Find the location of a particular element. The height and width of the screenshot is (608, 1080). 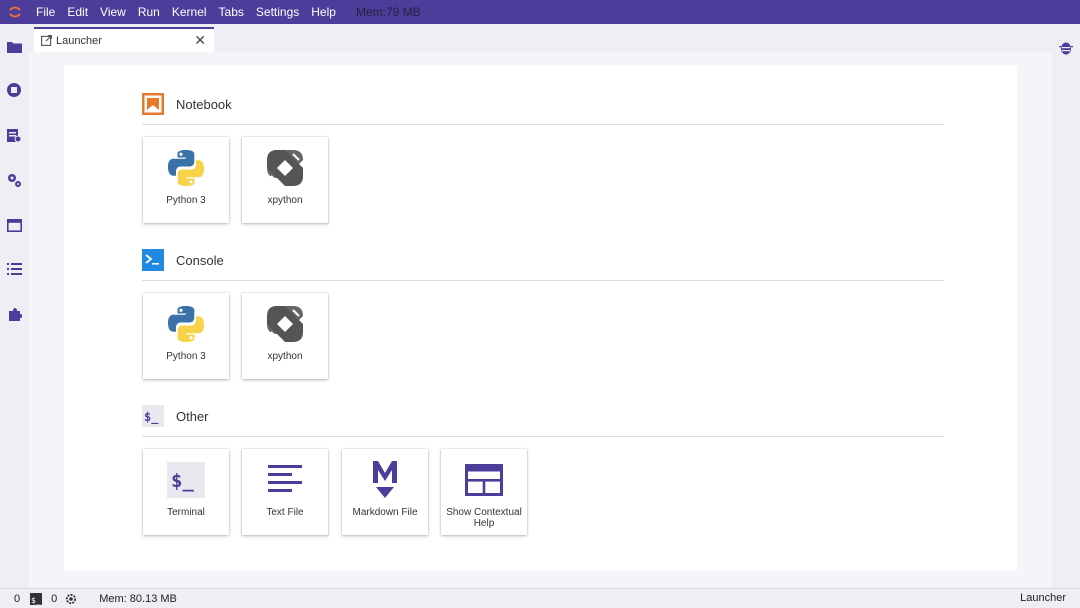

card-label: Terminal is located at coordinates (186, 512).